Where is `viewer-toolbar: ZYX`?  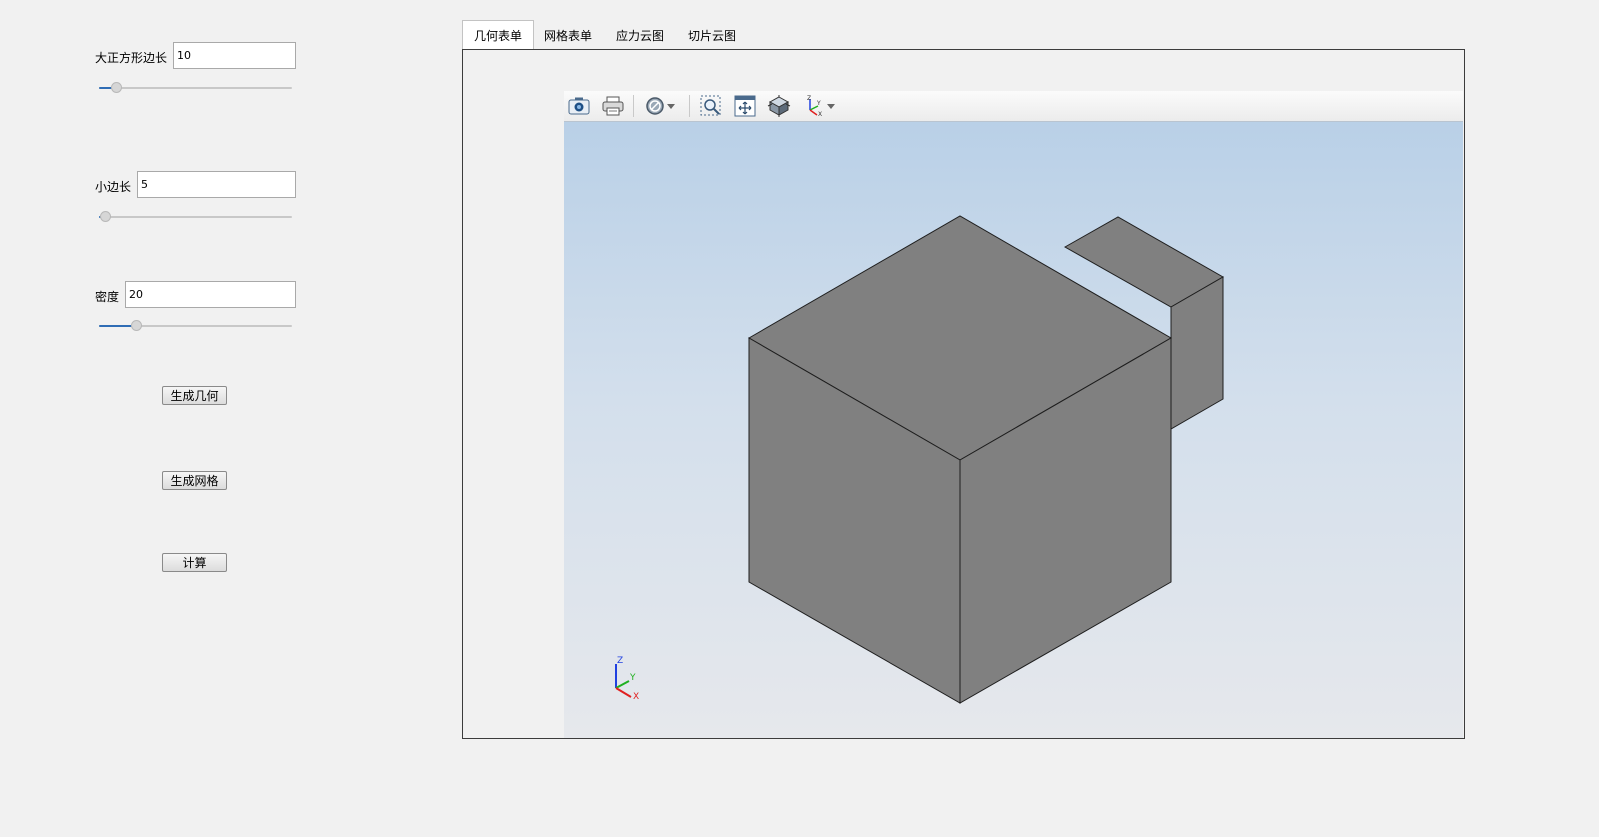
viewer-toolbar: ZYX is located at coordinates (1013, 106).